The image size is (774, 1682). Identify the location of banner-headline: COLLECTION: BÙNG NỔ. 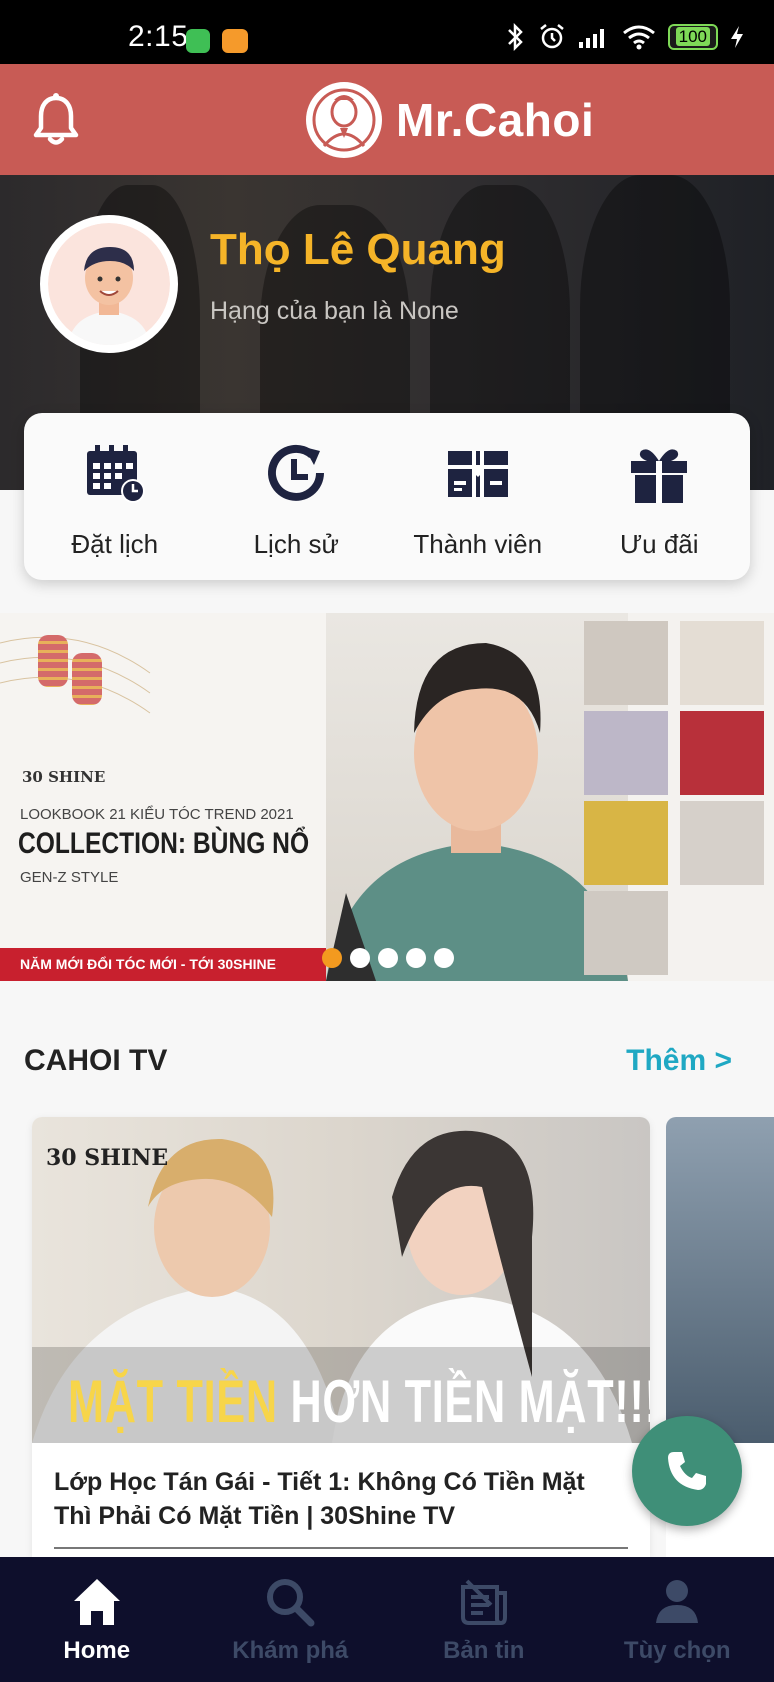
(164, 843).